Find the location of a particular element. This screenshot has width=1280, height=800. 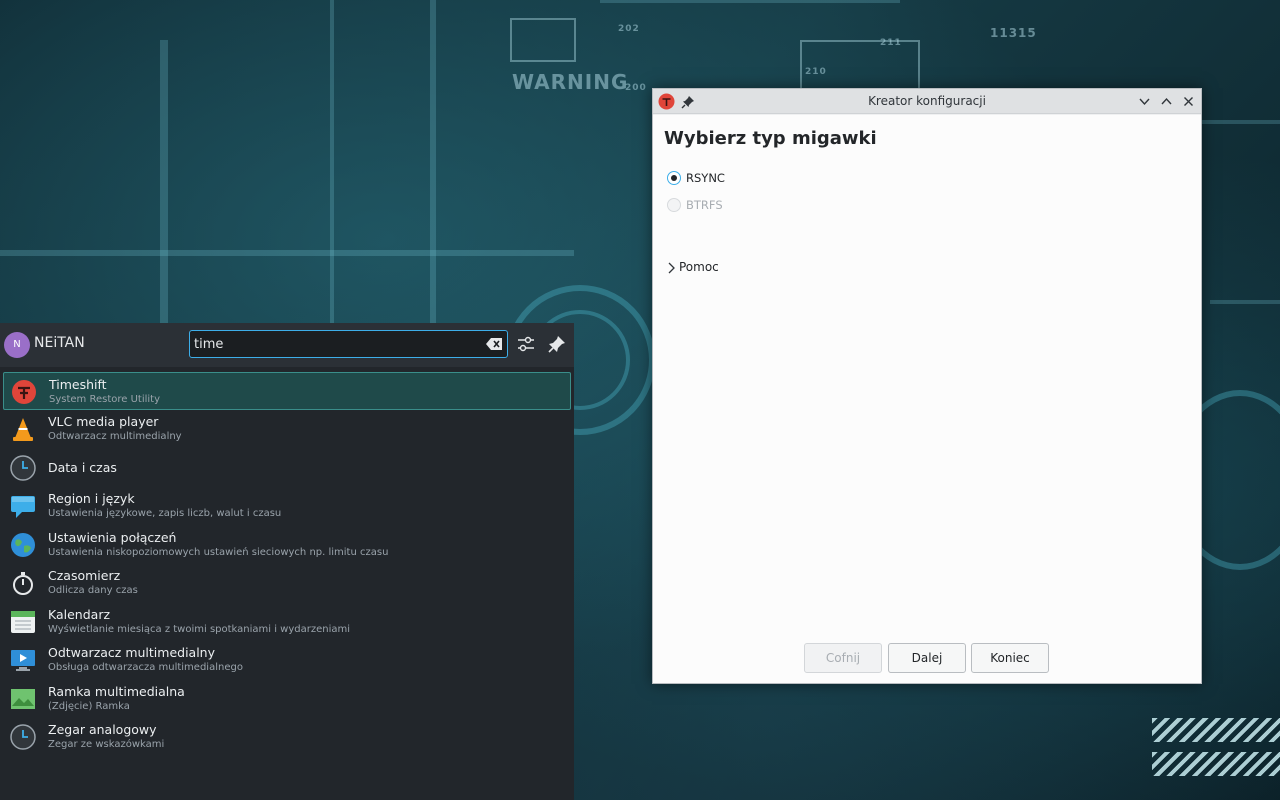

next-button: Dalej is located at coordinates (927, 658).